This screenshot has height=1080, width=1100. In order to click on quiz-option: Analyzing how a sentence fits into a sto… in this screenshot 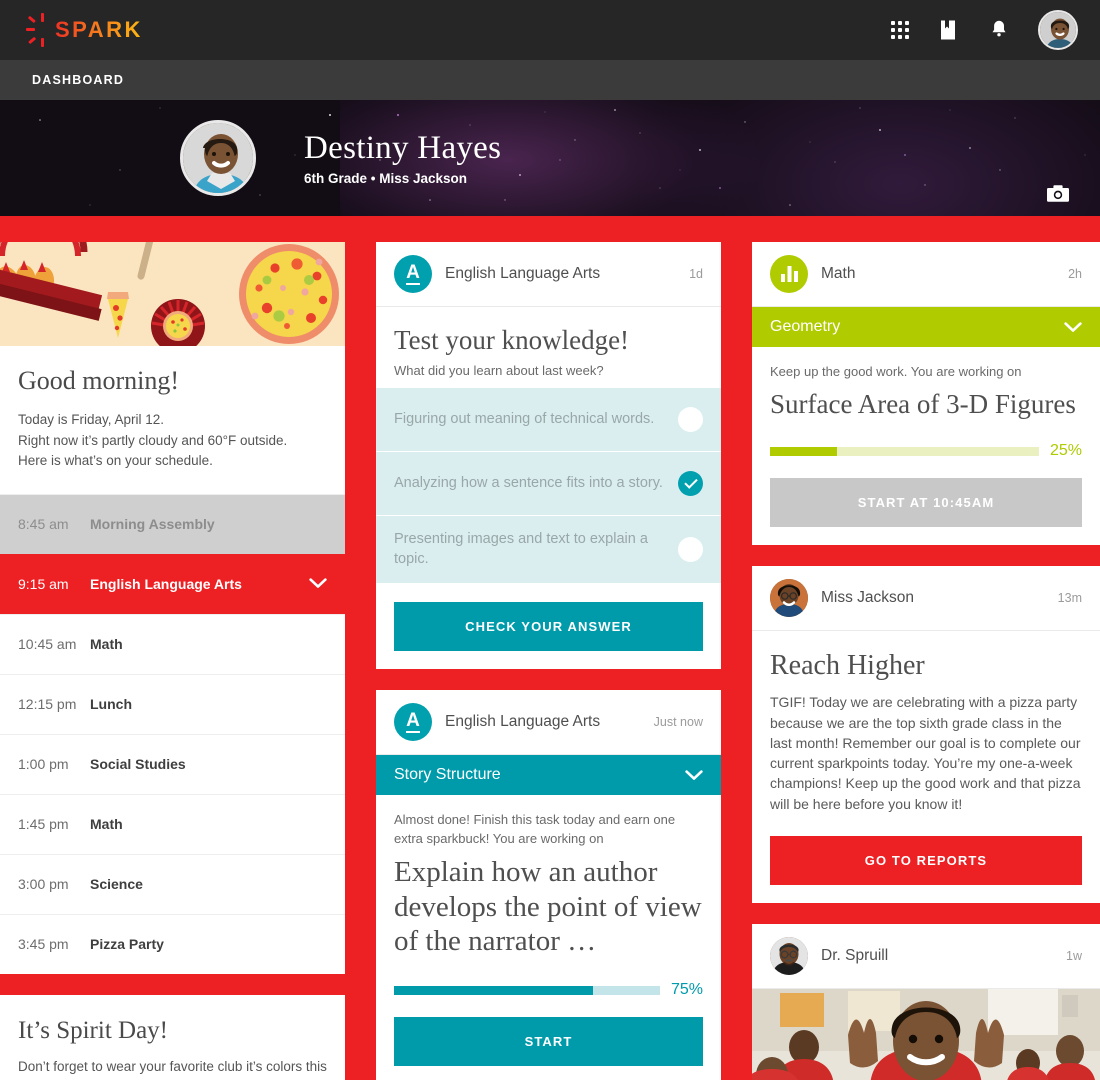, I will do `click(548, 484)`.